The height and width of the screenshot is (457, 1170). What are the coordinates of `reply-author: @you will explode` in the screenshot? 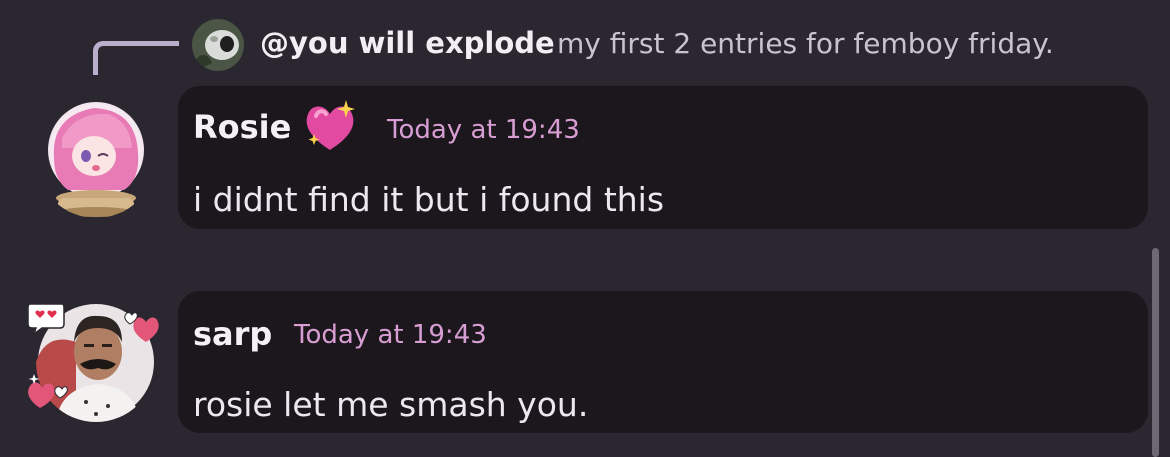 It's located at (407, 43).